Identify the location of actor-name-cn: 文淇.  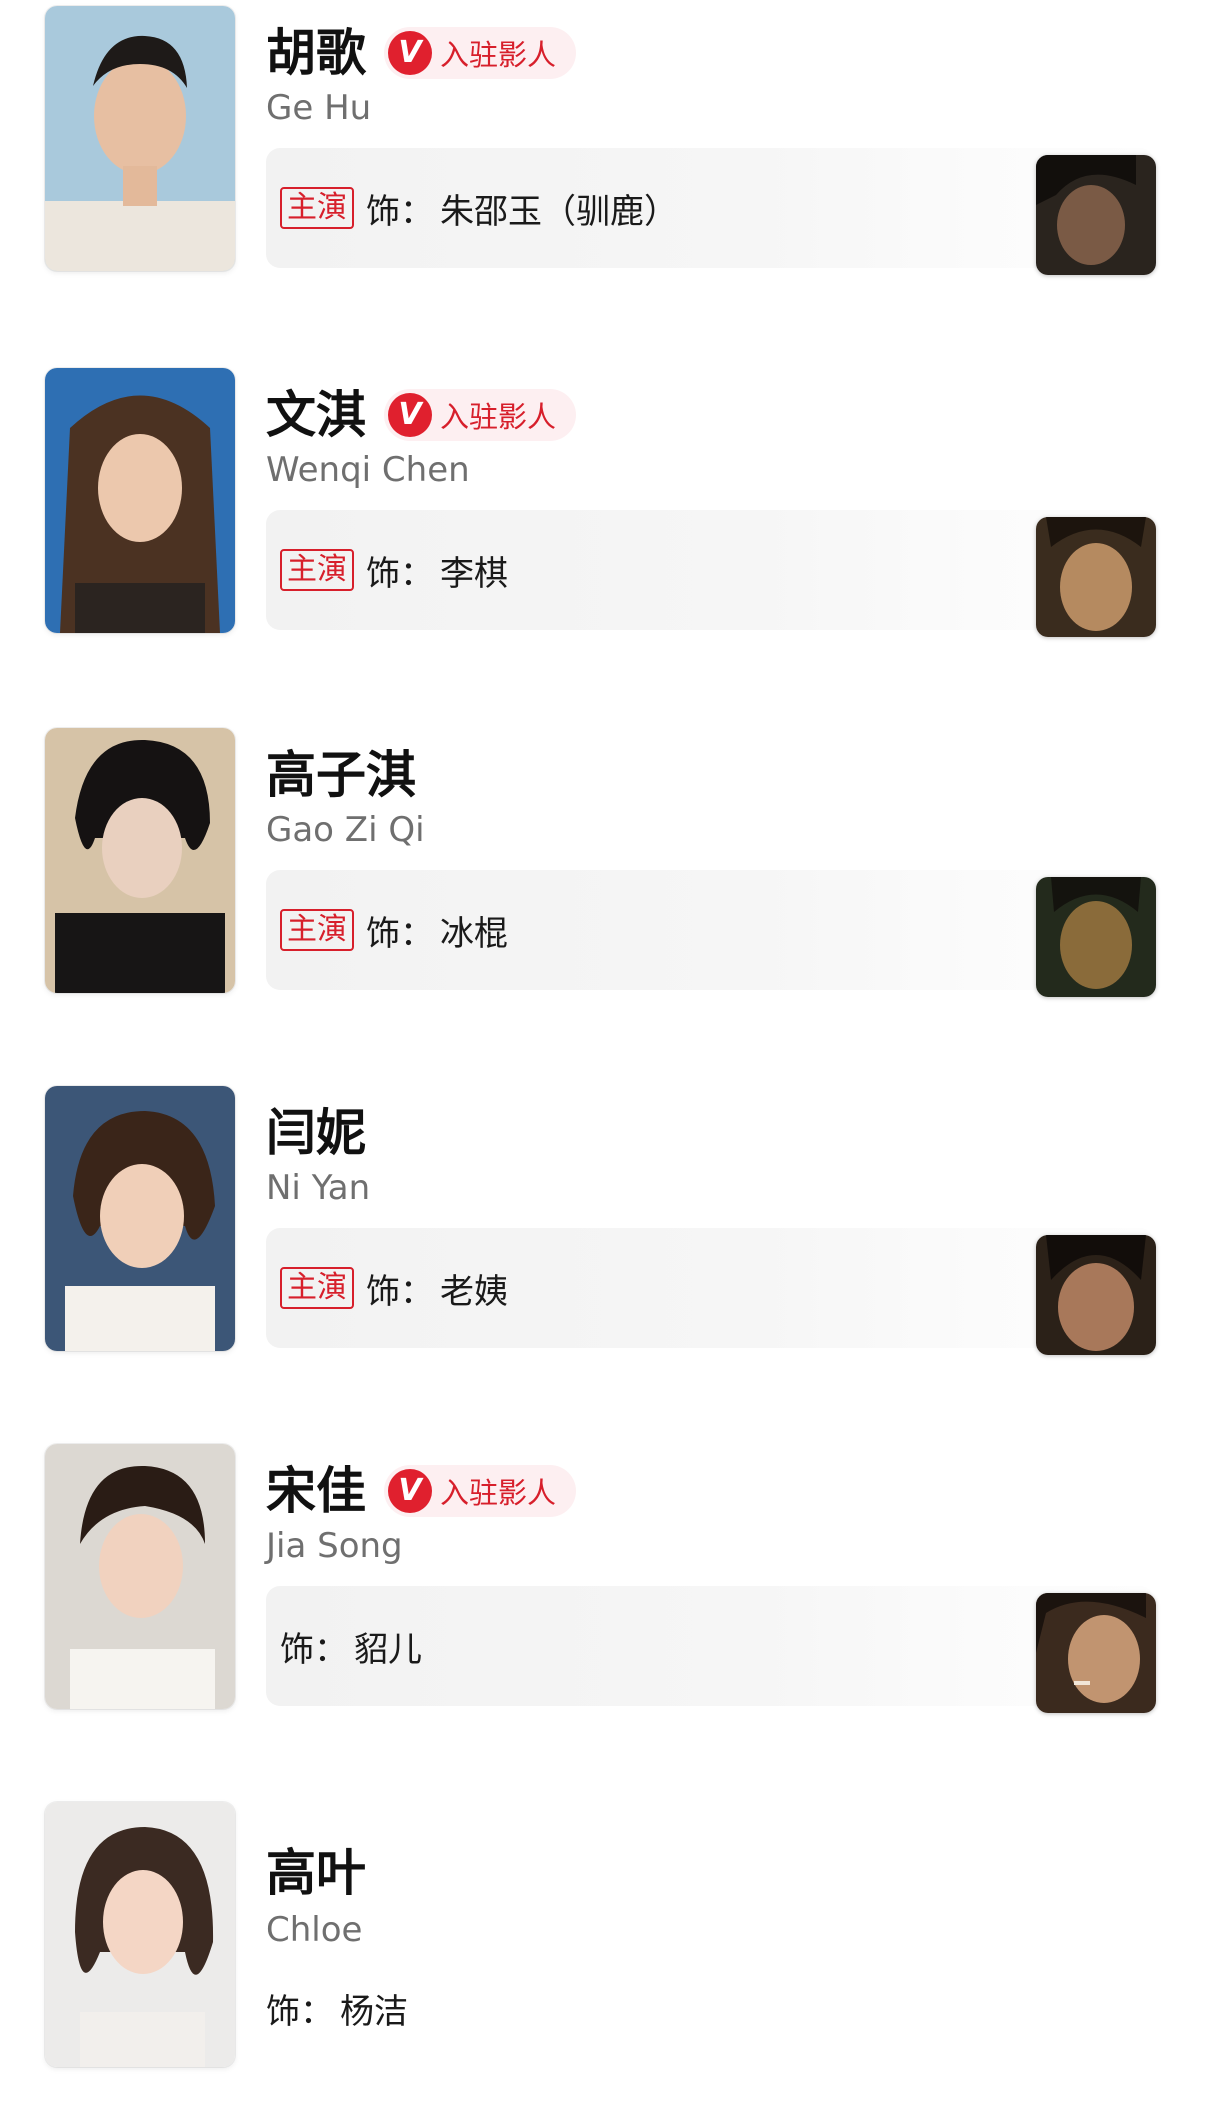
(316, 415).